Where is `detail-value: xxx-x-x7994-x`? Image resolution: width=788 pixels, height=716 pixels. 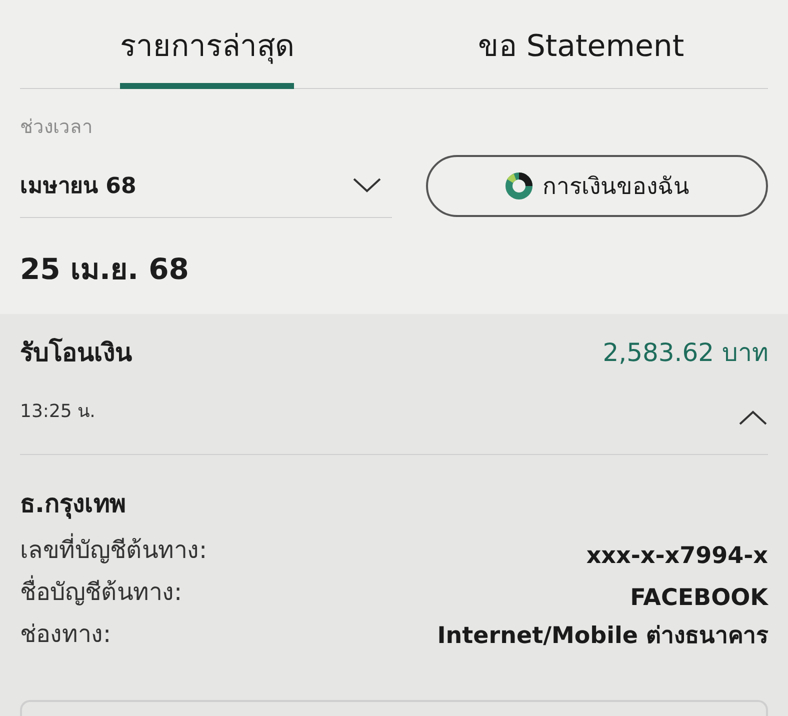 detail-value: xxx-x-x7994-x is located at coordinates (677, 556).